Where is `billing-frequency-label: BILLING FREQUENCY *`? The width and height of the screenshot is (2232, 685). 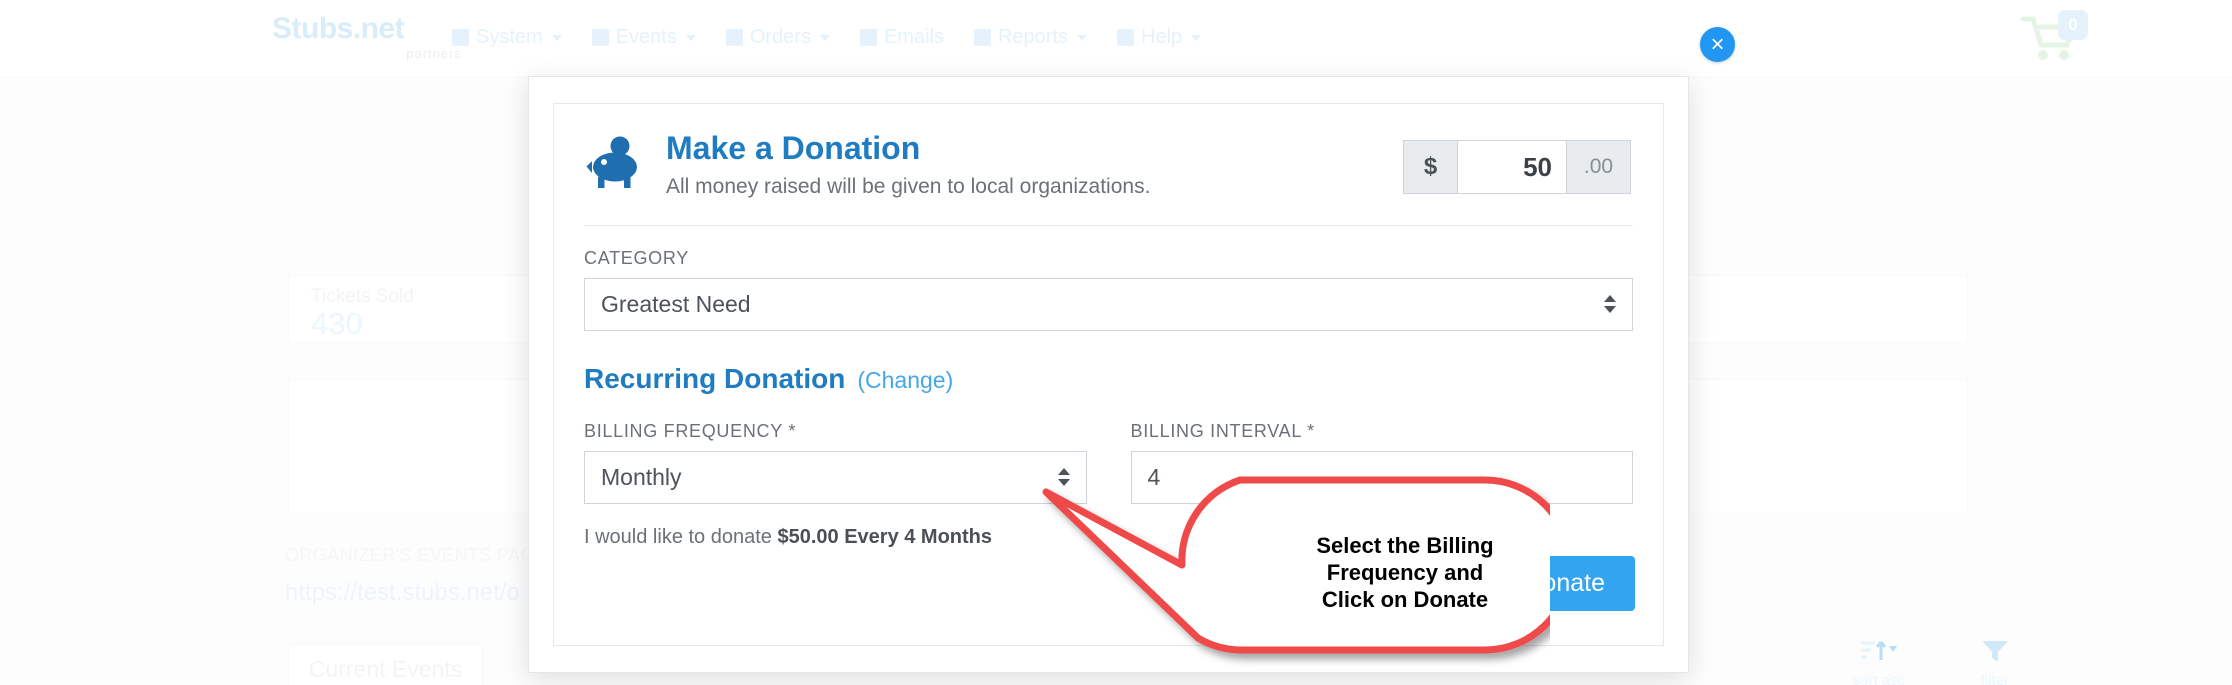
billing-frequency-label: BILLING FREQUENCY * is located at coordinates (690, 430).